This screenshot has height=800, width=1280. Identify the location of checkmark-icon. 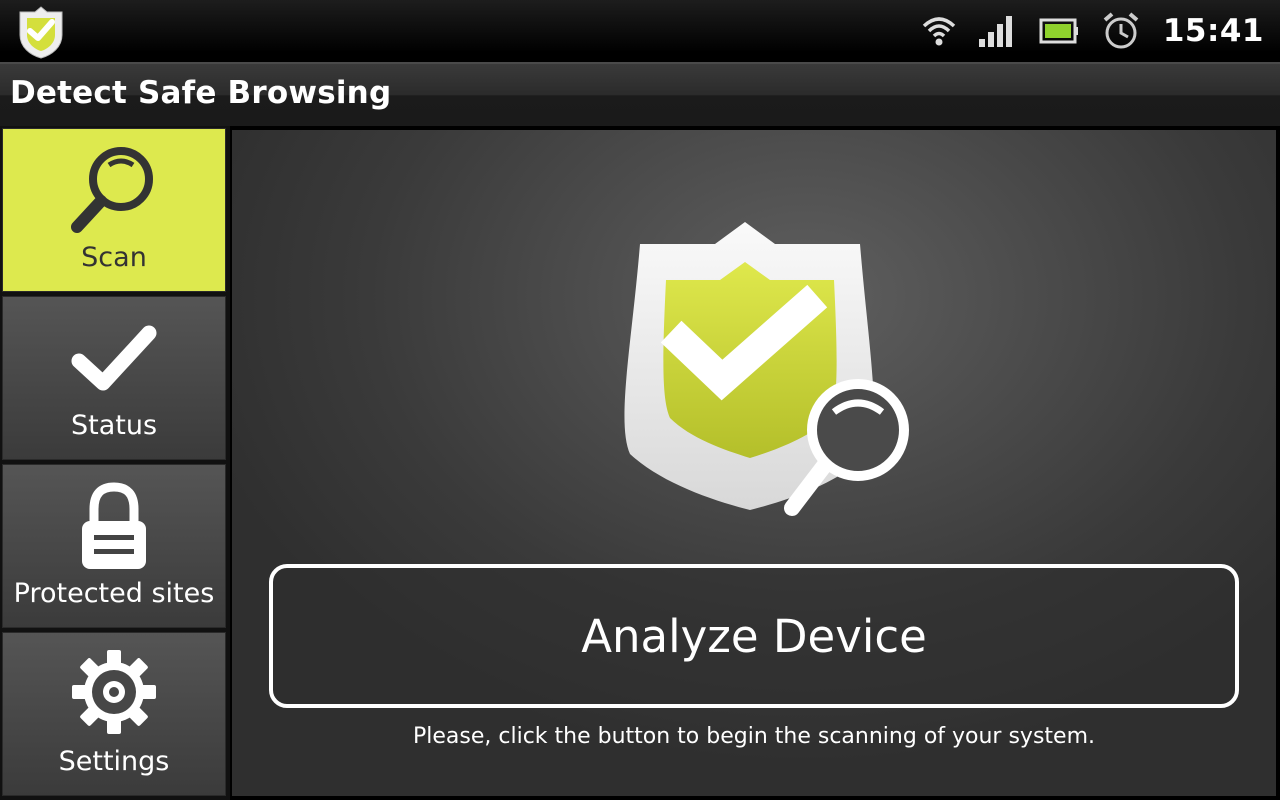
(114, 358).